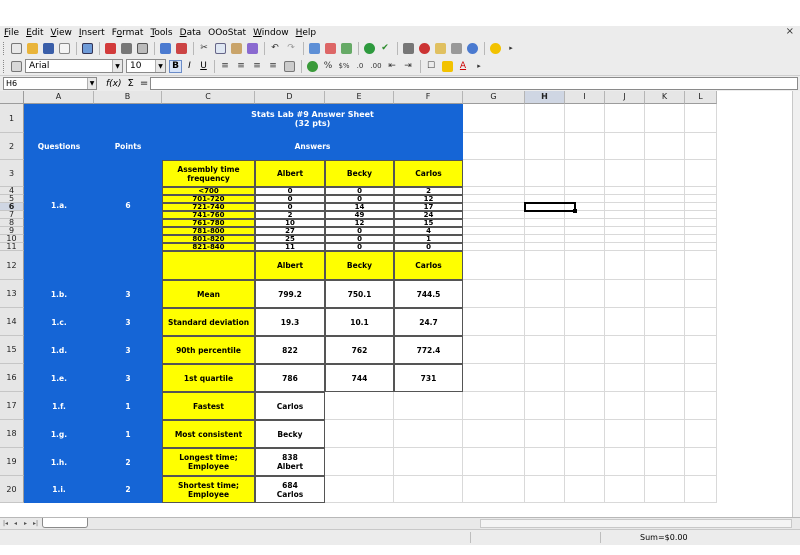 The image size is (800, 555). What do you see at coordinates (346, 48) in the screenshot?
I see `sort-descending-icon` at bounding box center [346, 48].